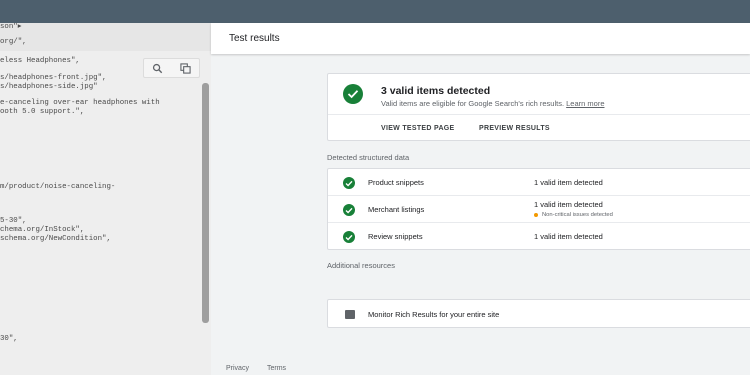  Describe the element at coordinates (9, 339) in the screenshot. I see `code-line: 30",` at that location.